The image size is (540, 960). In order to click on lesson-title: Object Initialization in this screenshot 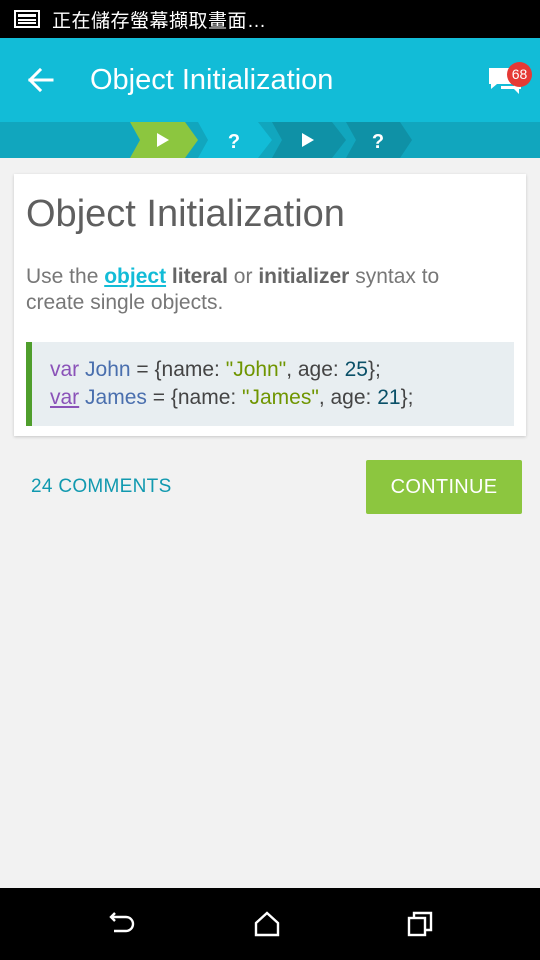, I will do `click(185, 214)`.